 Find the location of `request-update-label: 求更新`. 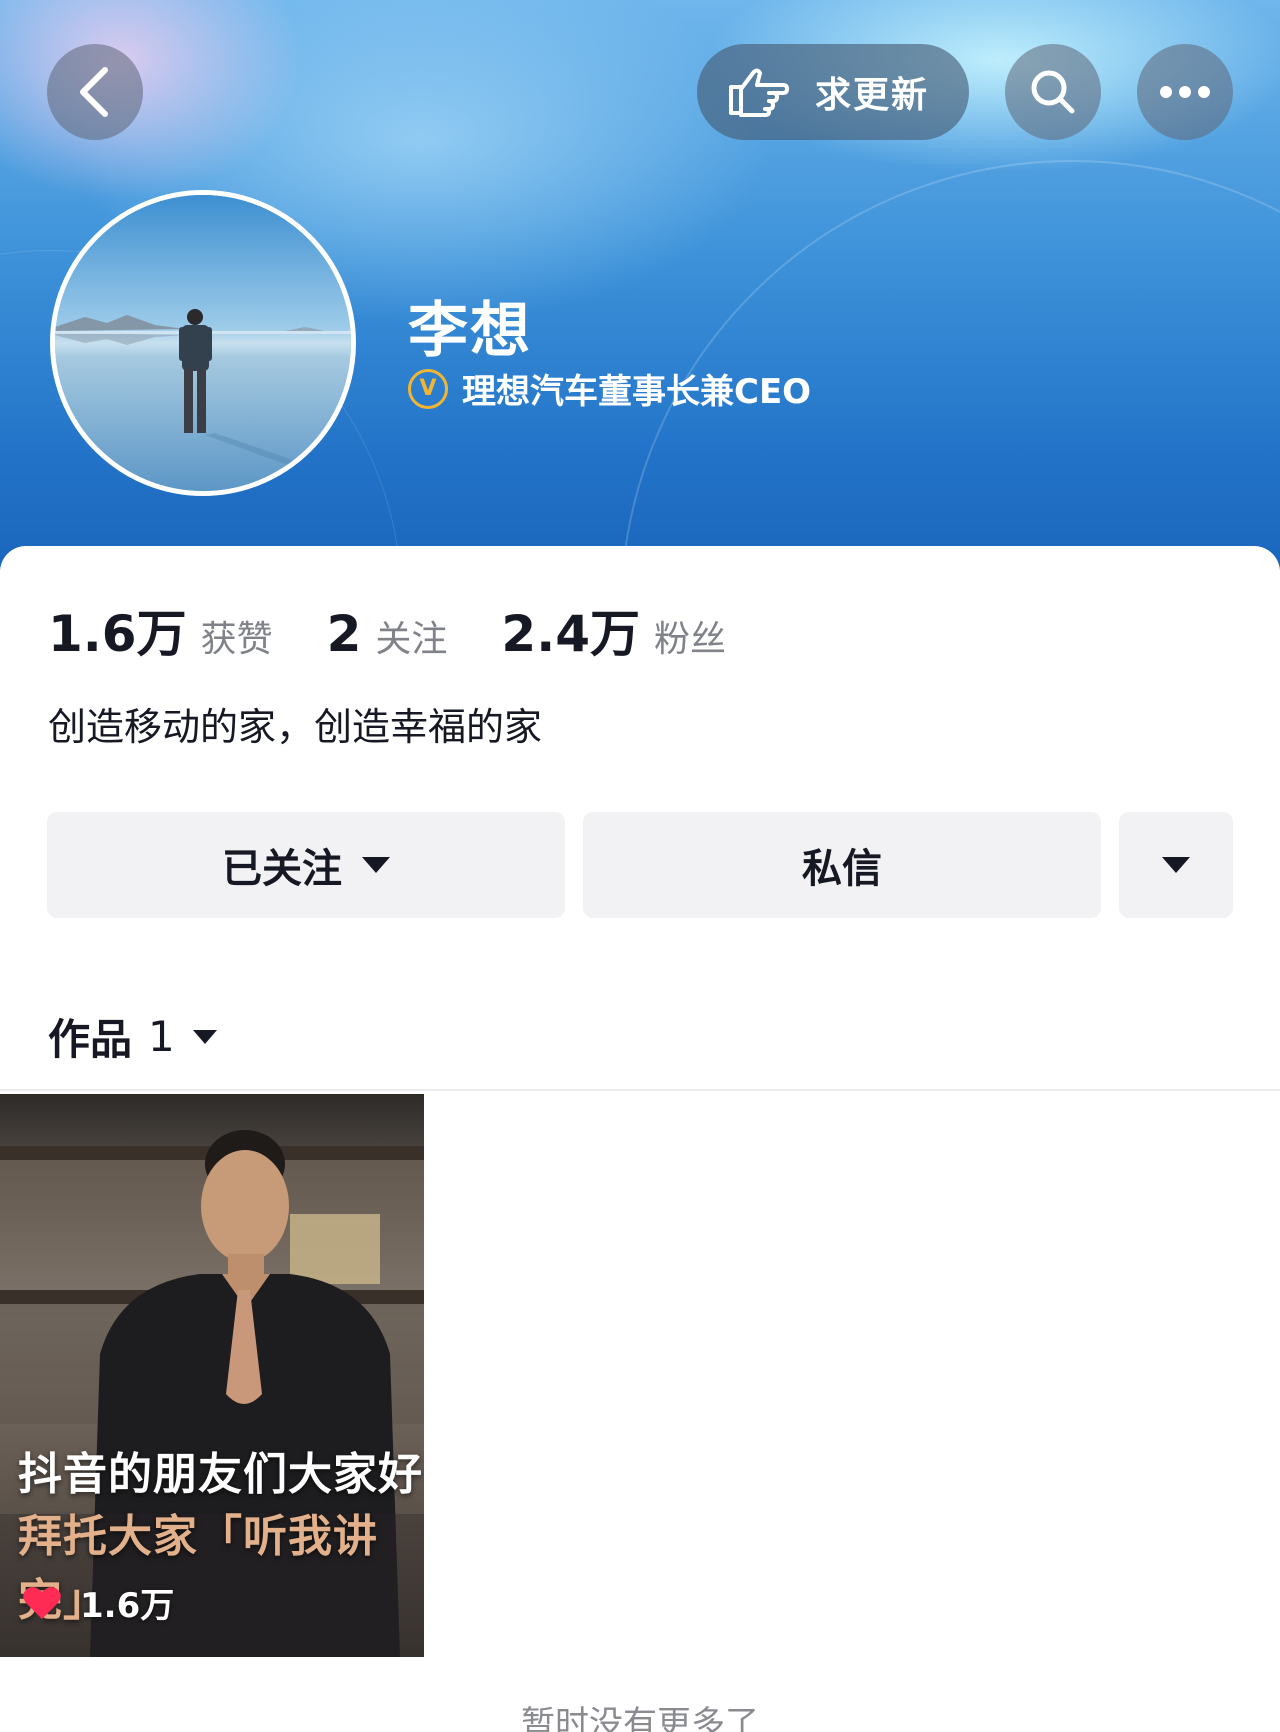

request-update-label: 求更新 is located at coordinates (872, 95).